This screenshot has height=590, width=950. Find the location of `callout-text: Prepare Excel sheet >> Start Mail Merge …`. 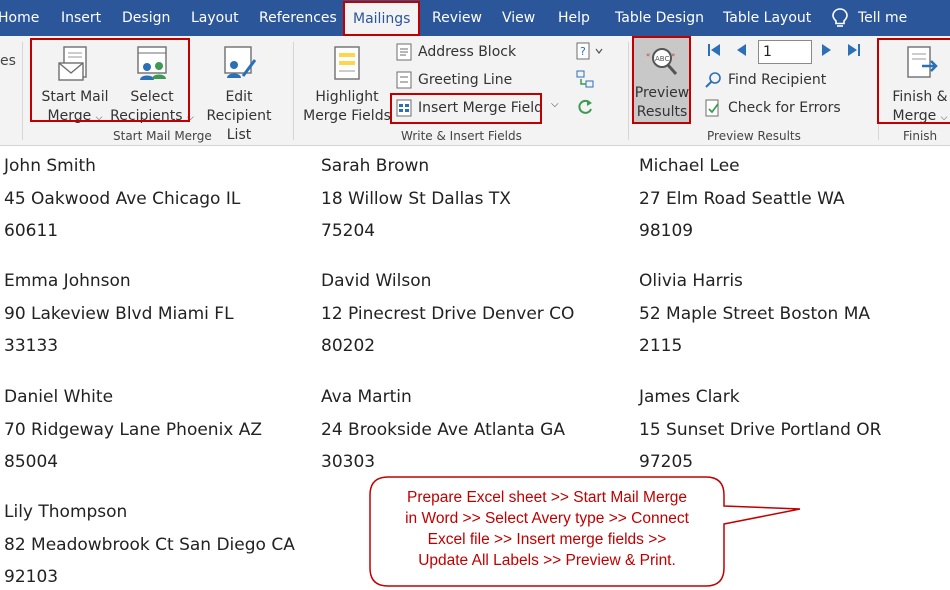

callout-text: Prepare Excel sheet >> Start Mail Merge … is located at coordinates (547, 529).